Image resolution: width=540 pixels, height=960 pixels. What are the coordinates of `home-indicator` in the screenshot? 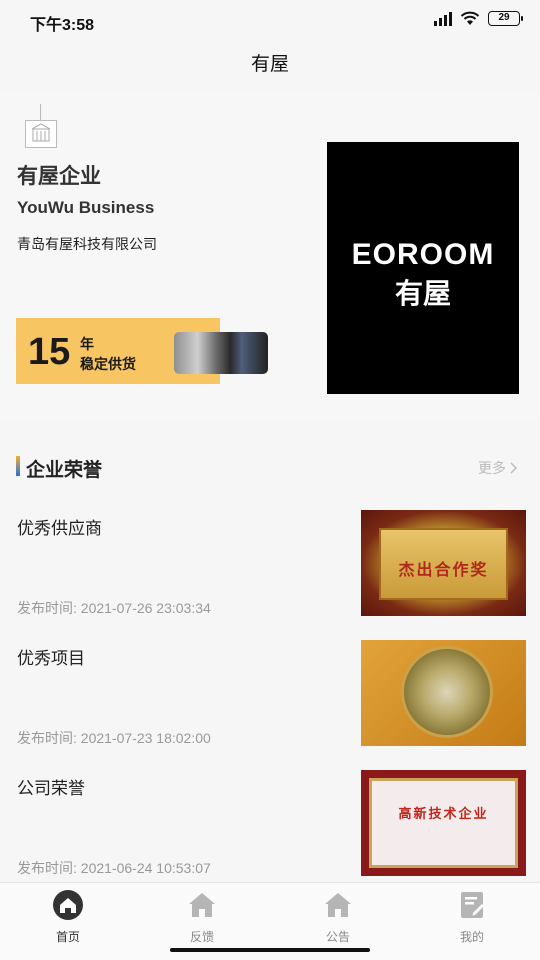 It's located at (270, 950).